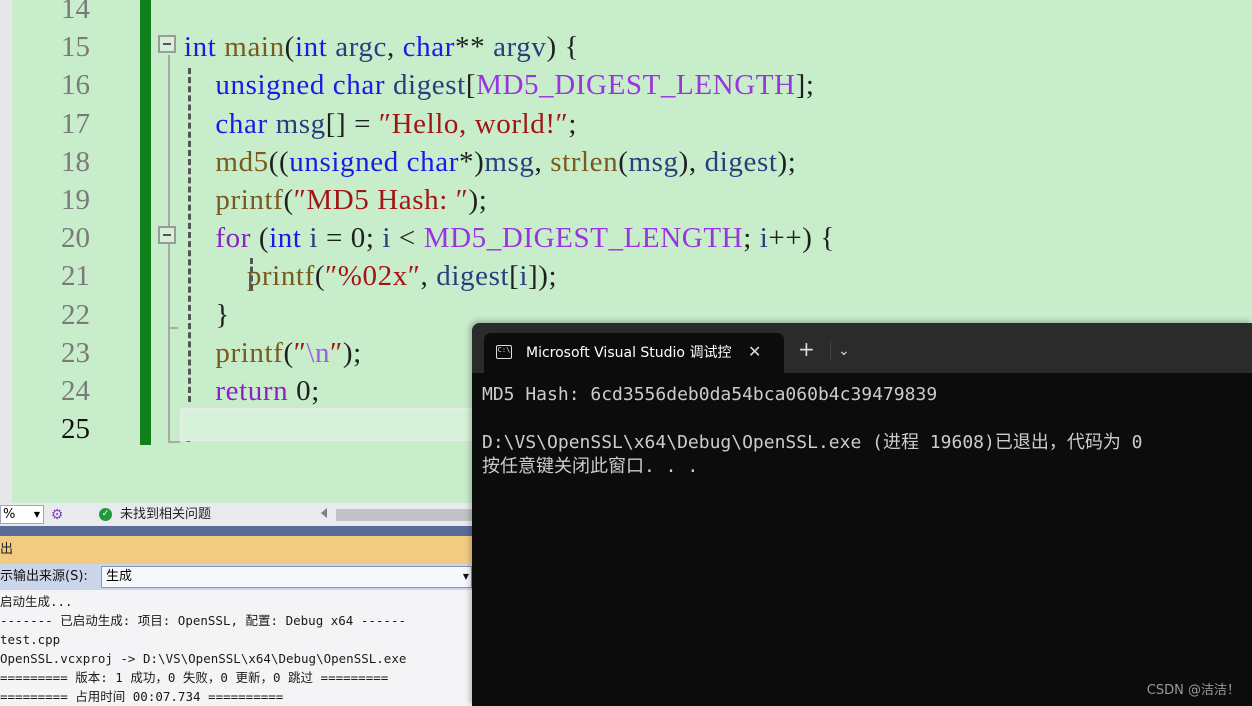  Describe the element at coordinates (754, 351) in the screenshot. I see `close-tab-icon: ✕` at that location.